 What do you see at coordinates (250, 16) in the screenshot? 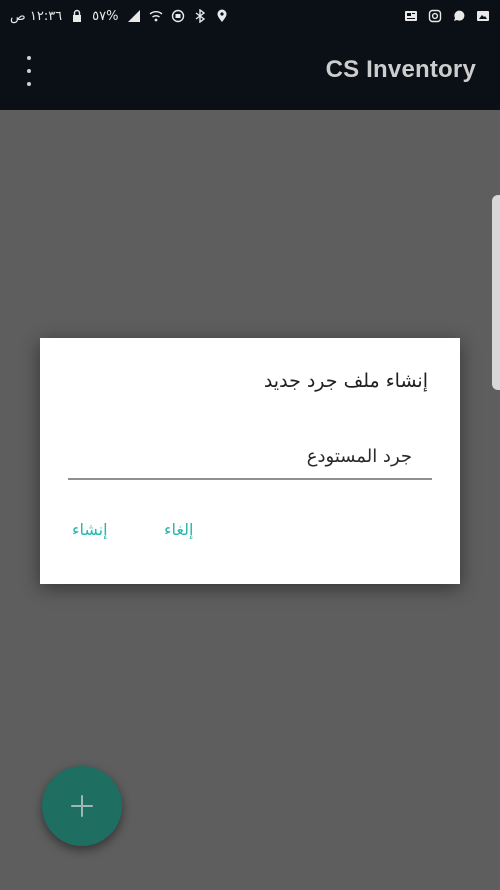
I see `status-bar: ١٢:٣٦ ص ٥٧%` at bounding box center [250, 16].